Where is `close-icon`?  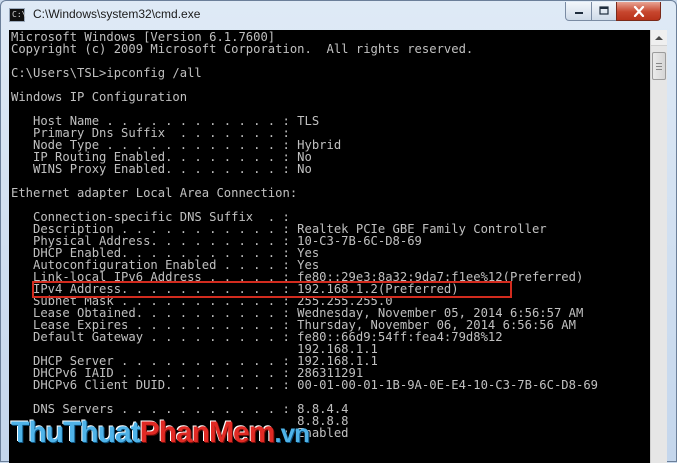
close-icon is located at coordinates (638, 11).